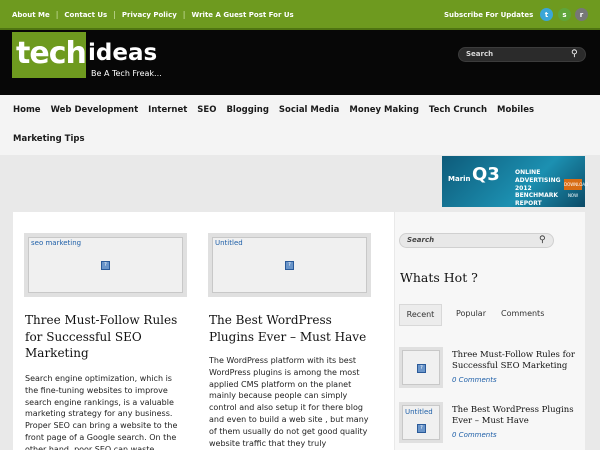 This screenshot has width=600, height=450. I want to click on sidebar-item-thumbnail: ?, so click(421, 367).